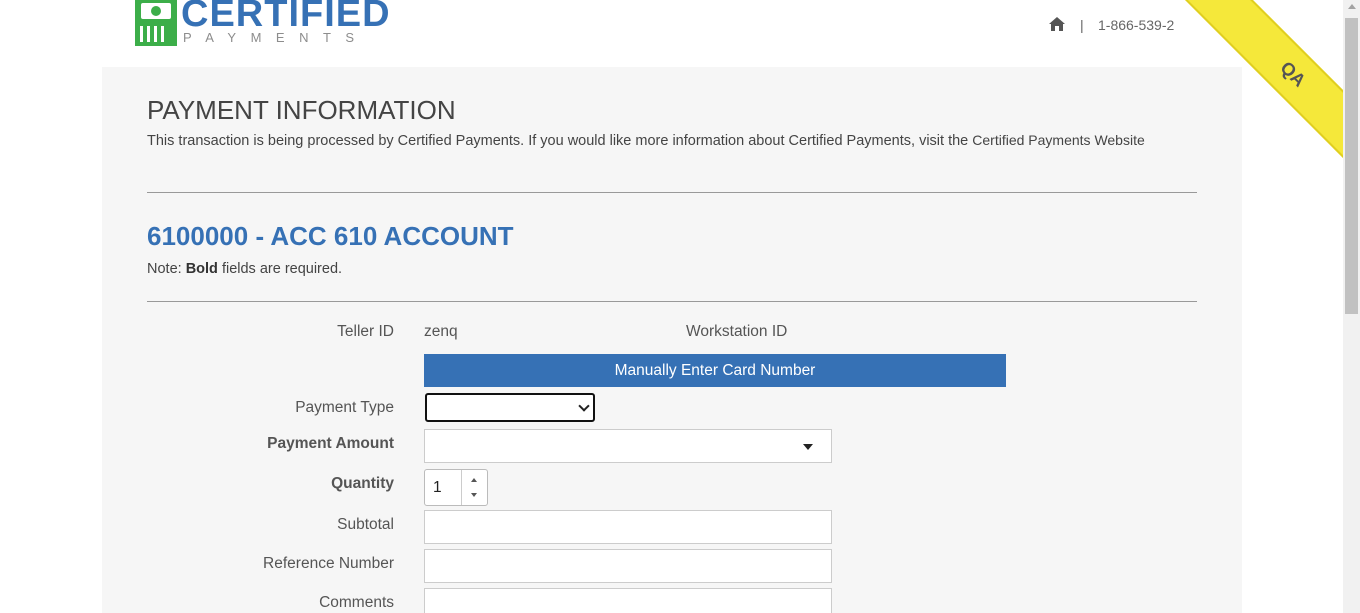 The height and width of the screenshot is (613, 1360). Describe the element at coordinates (715, 370) in the screenshot. I see `manually-enter-card-number-button: Manually Enter Card Number` at that location.